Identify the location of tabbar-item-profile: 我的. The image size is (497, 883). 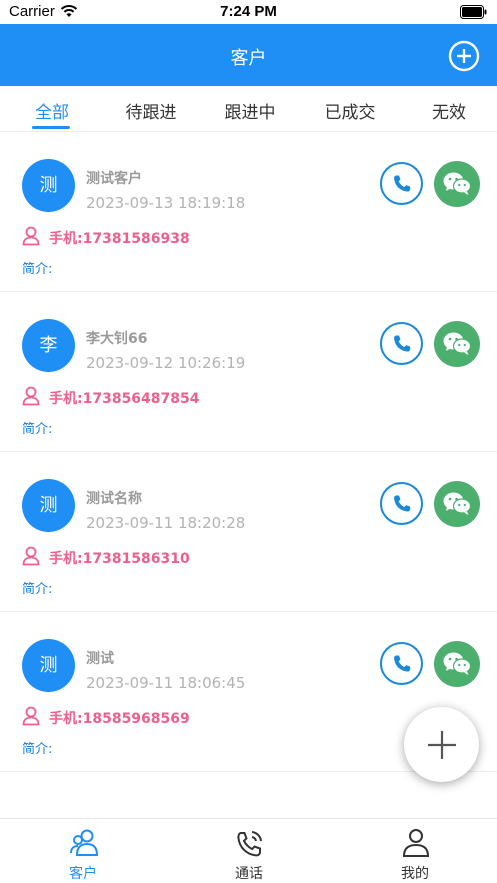
(414, 851).